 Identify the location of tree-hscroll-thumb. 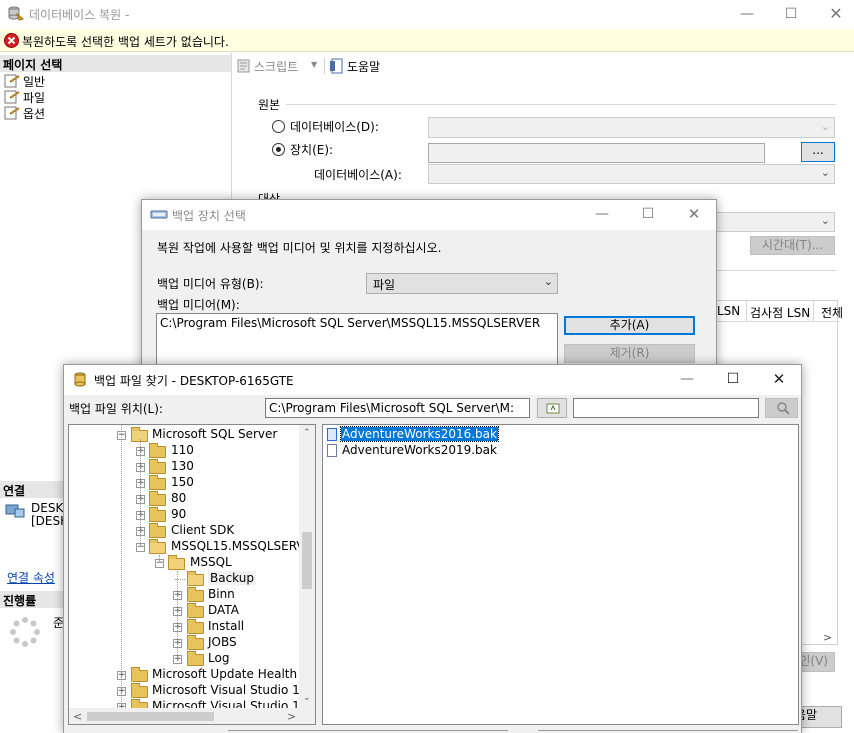
(150, 716).